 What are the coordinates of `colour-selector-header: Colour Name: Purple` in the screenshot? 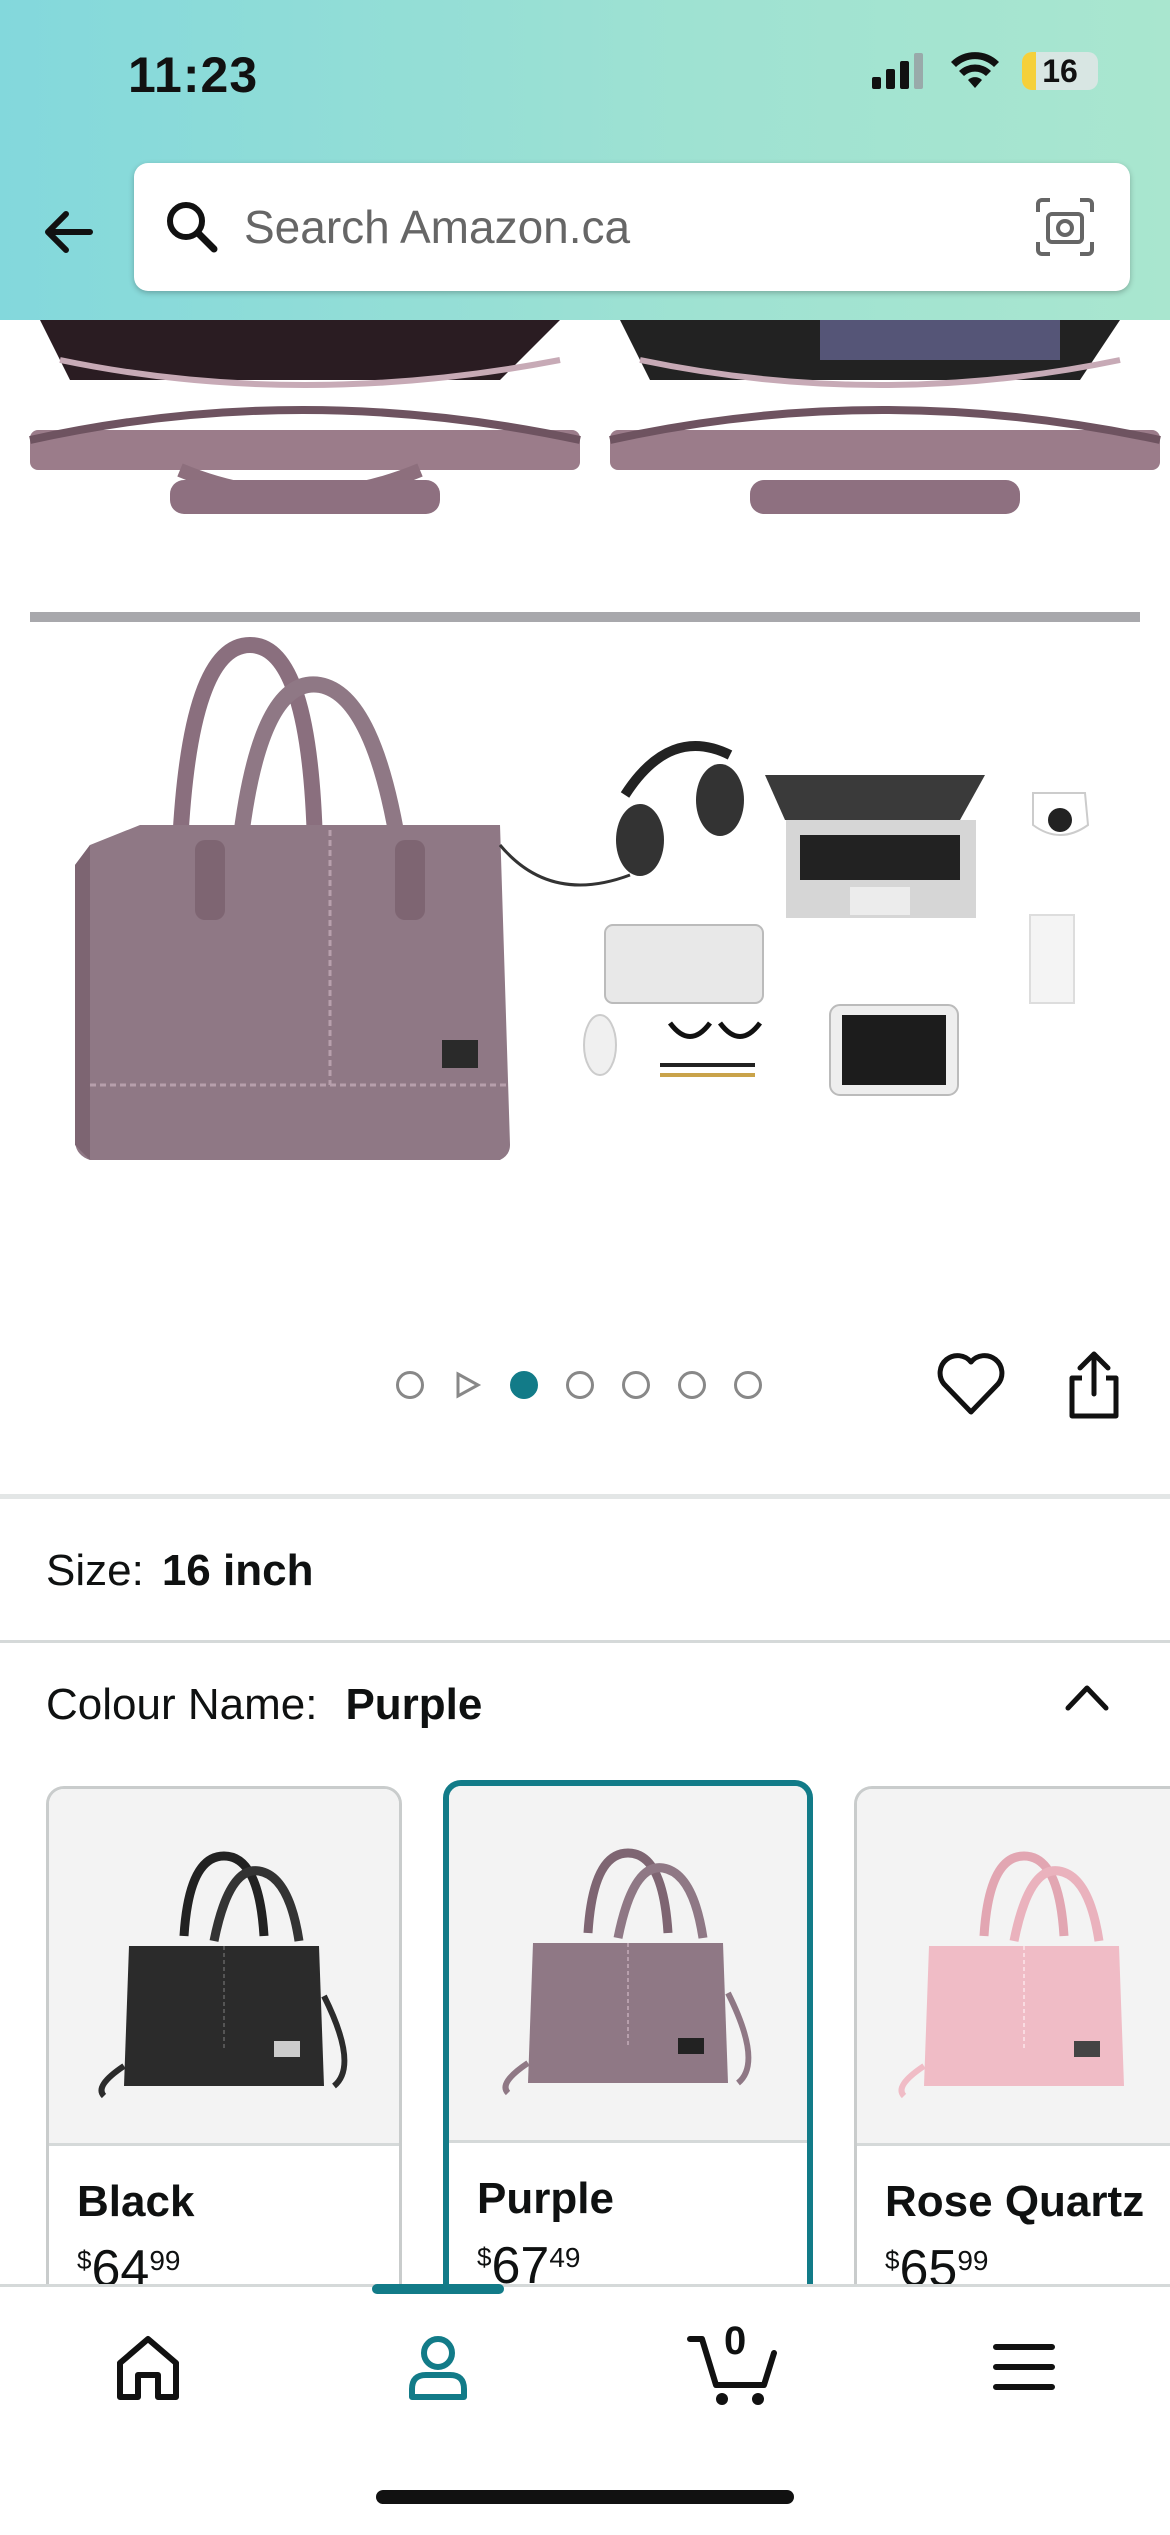 It's located at (264, 1705).